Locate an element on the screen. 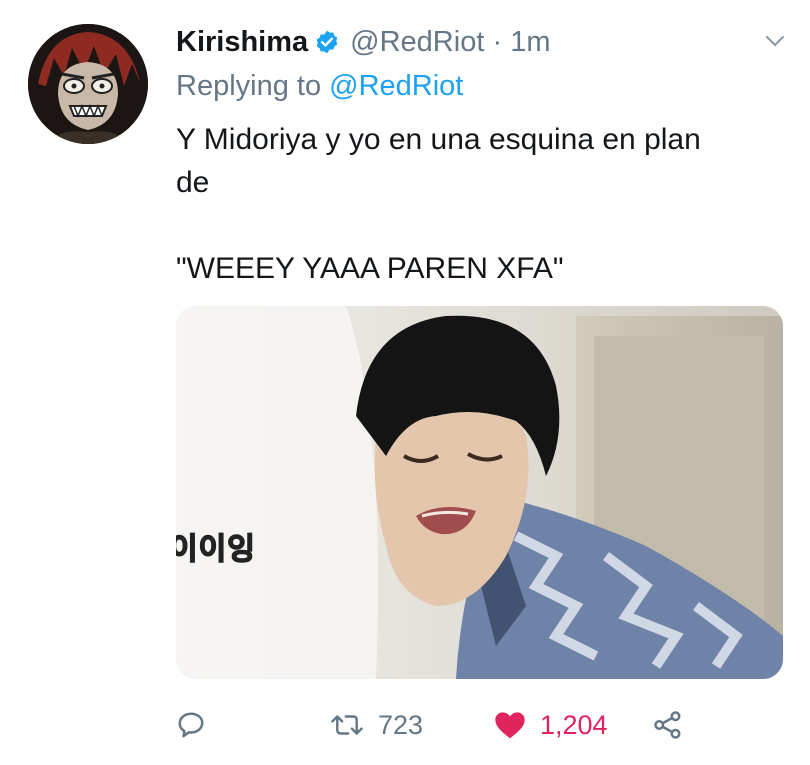  retweet-icon is located at coordinates (347, 725).